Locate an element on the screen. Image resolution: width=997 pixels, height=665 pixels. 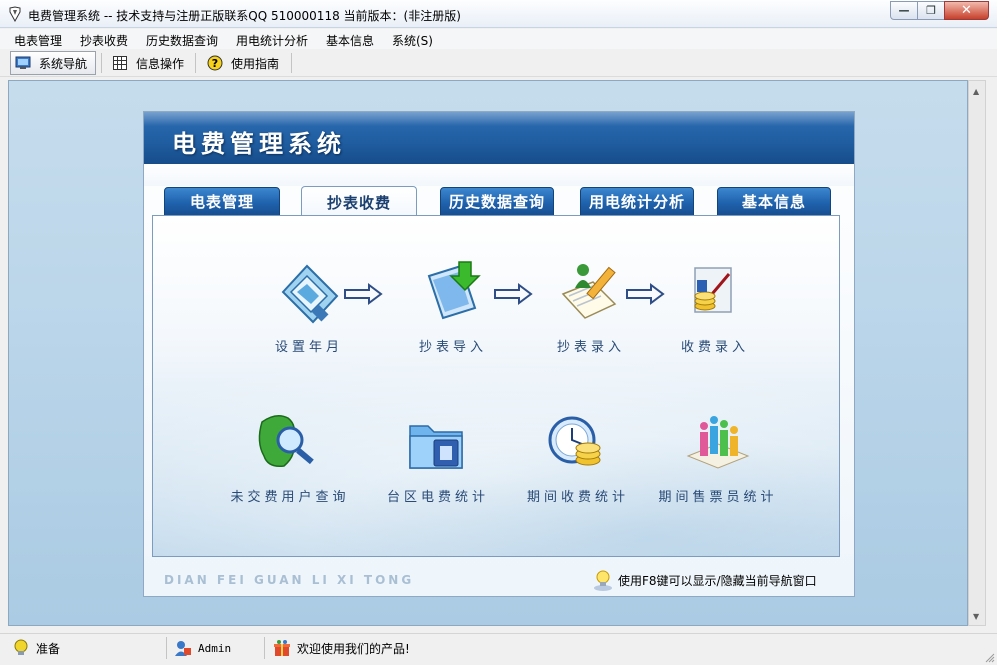
minimize-button: — is located at coordinates (904, 10).